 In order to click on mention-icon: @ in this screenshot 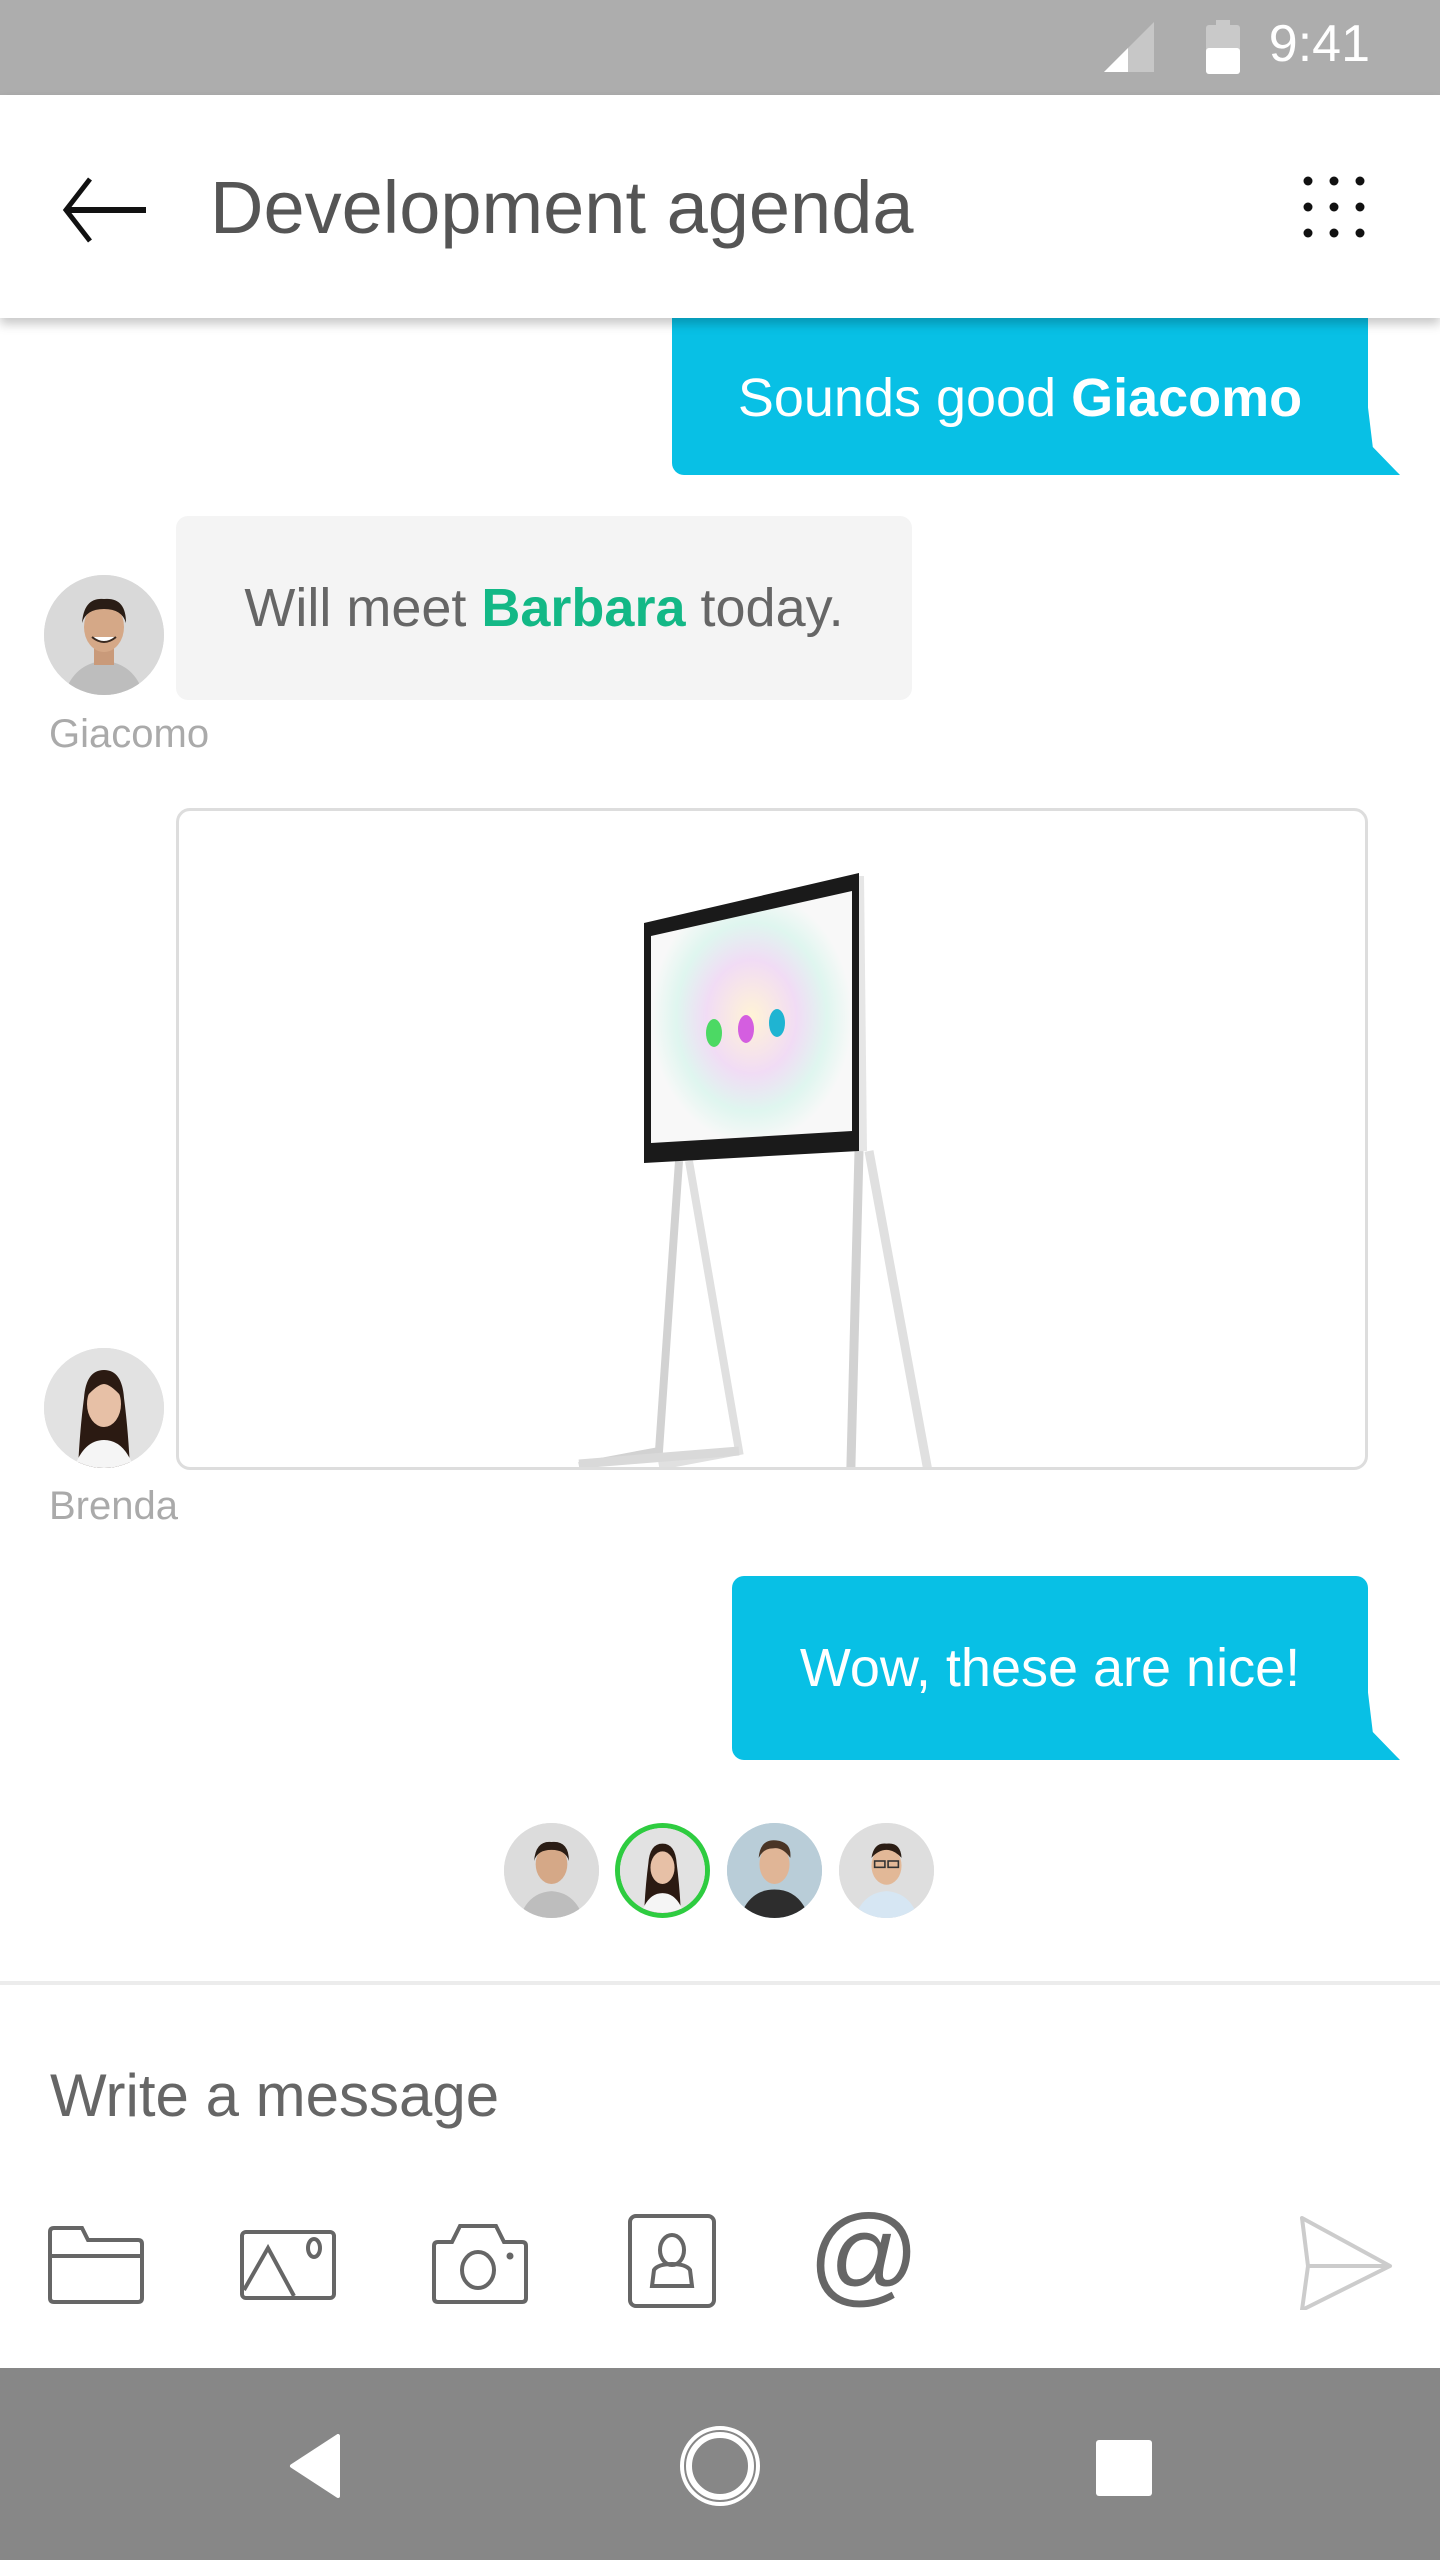, I will do `click(864, 2260)`.